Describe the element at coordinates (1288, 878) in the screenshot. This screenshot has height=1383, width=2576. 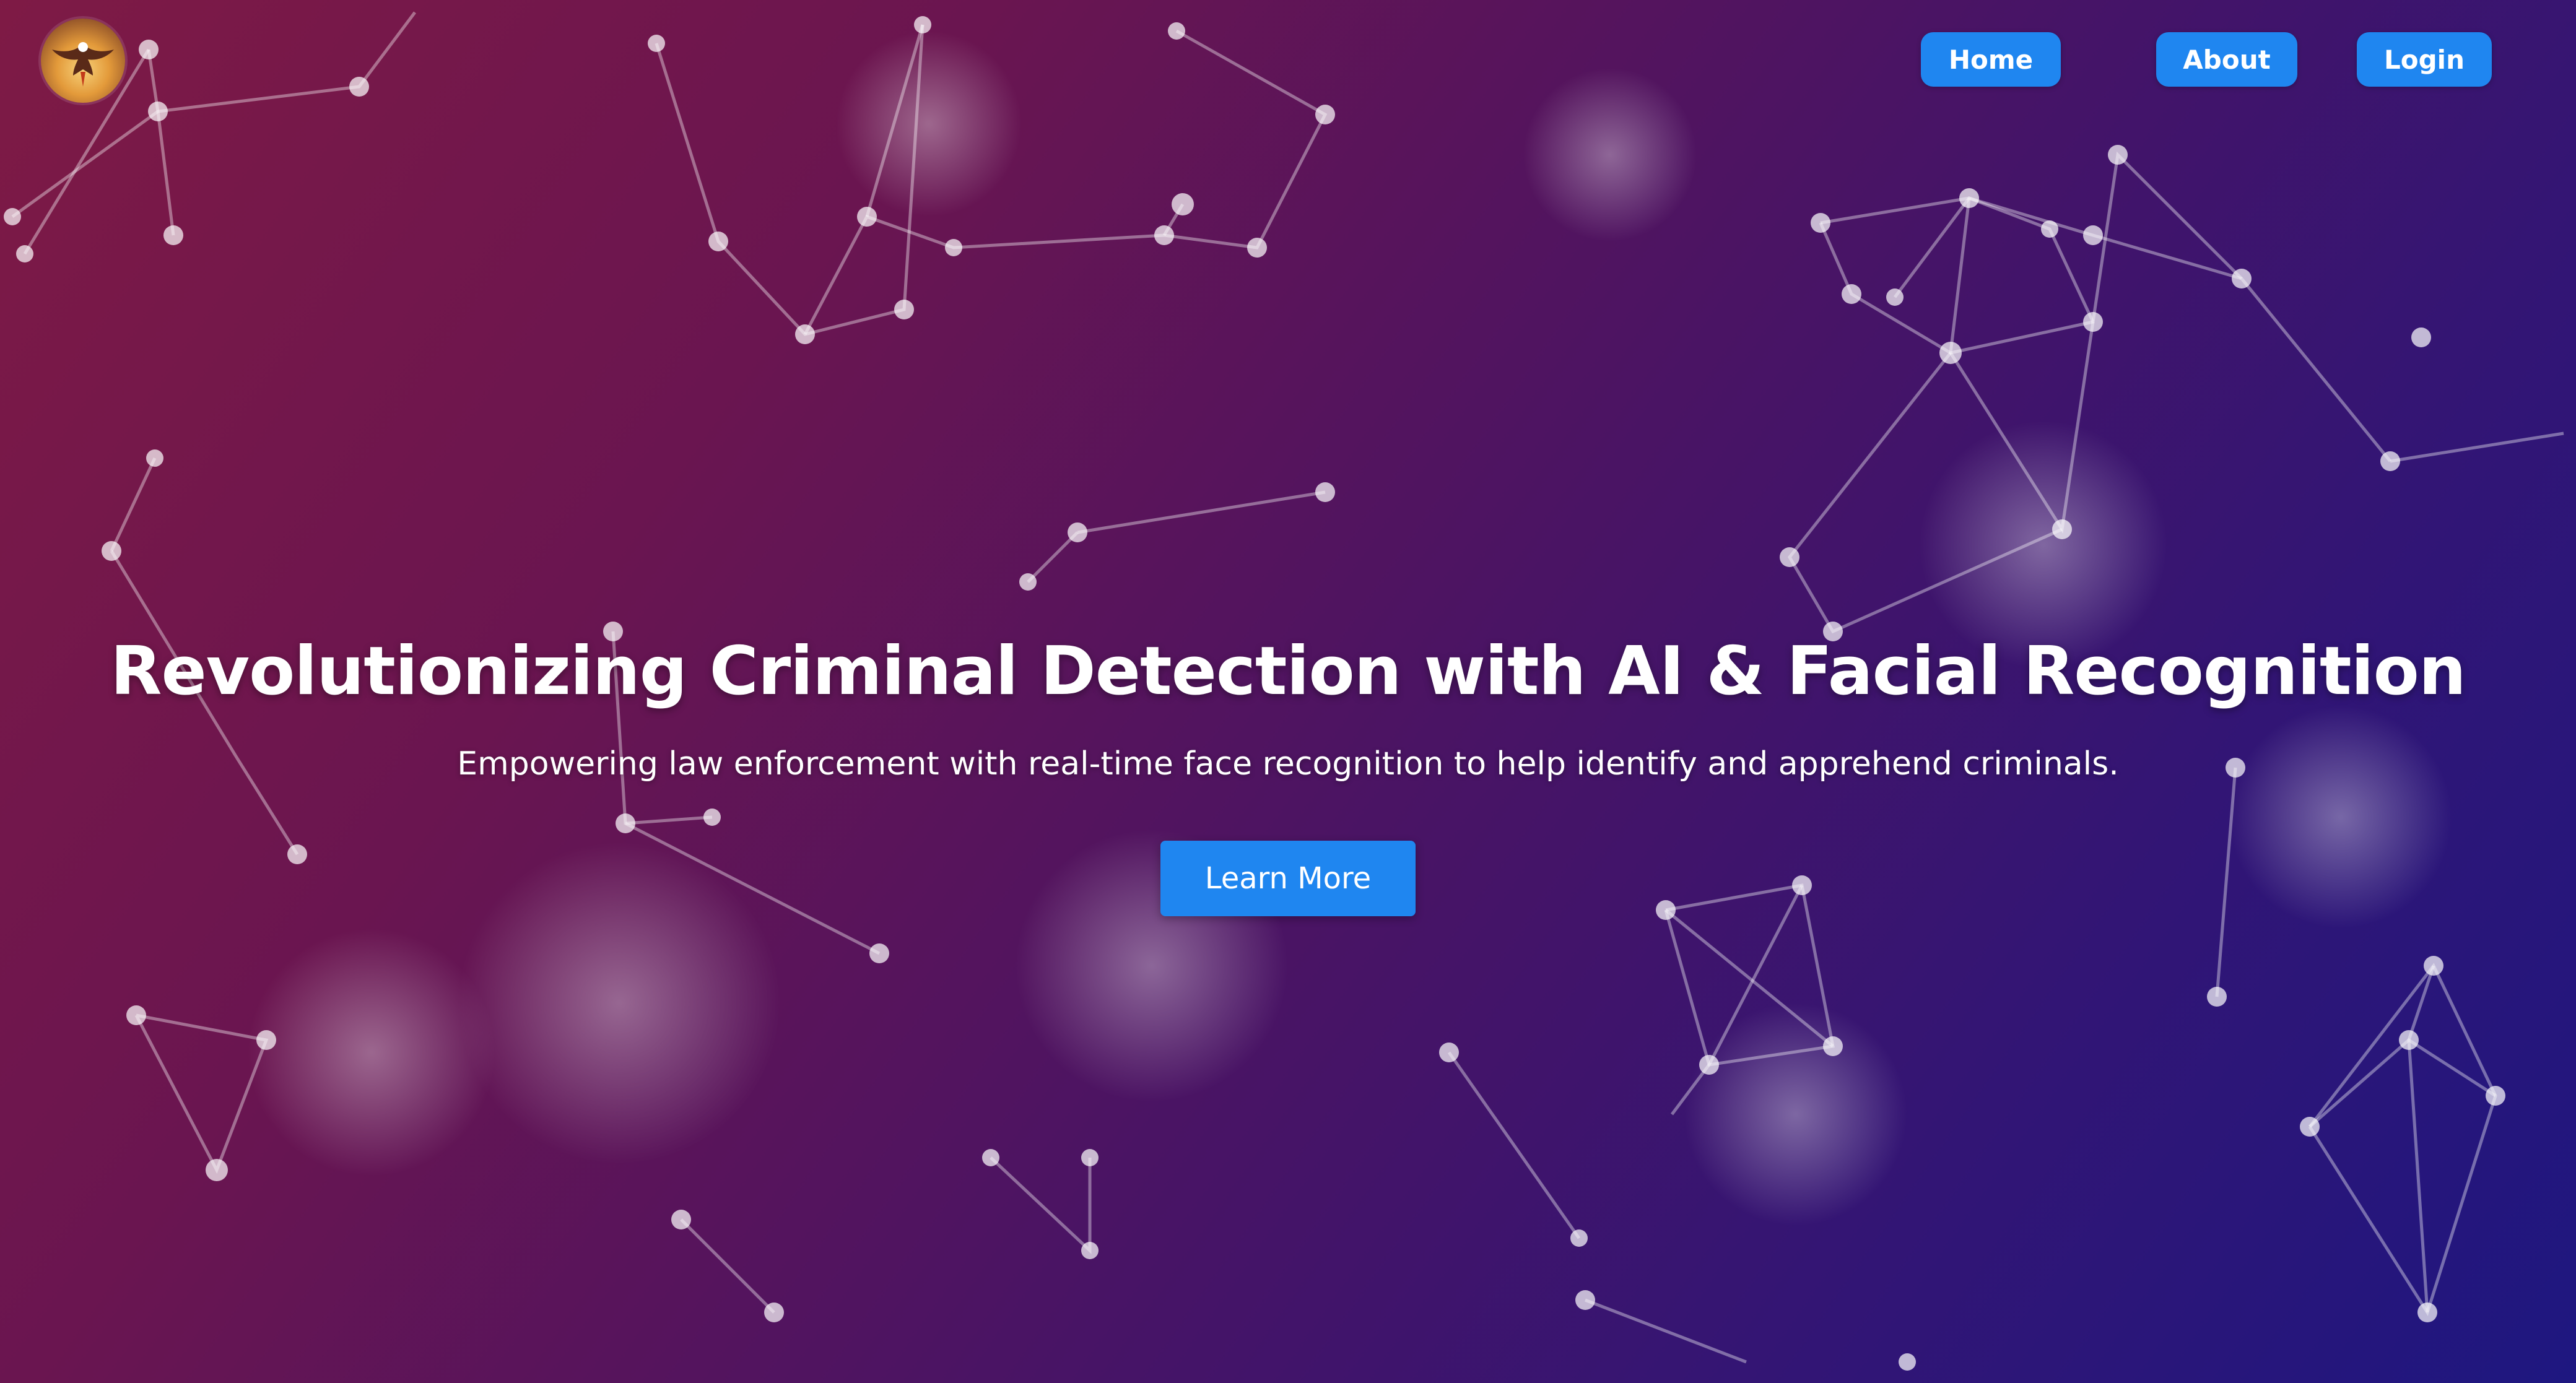
I see `learn-more-button: Learn More` at that location.